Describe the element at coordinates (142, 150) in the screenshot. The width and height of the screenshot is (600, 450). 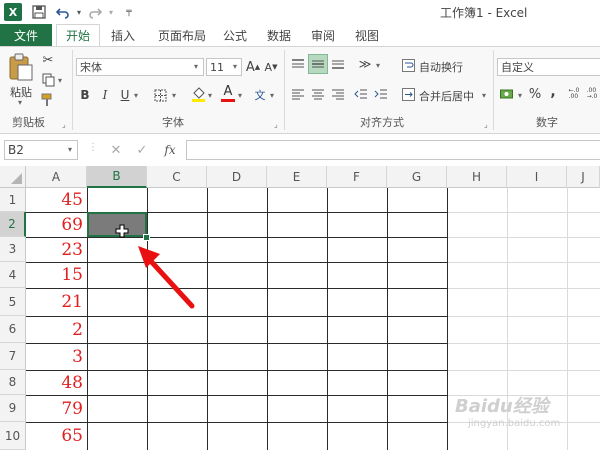
I see `confirm-entry-icon: ✓` at that location.